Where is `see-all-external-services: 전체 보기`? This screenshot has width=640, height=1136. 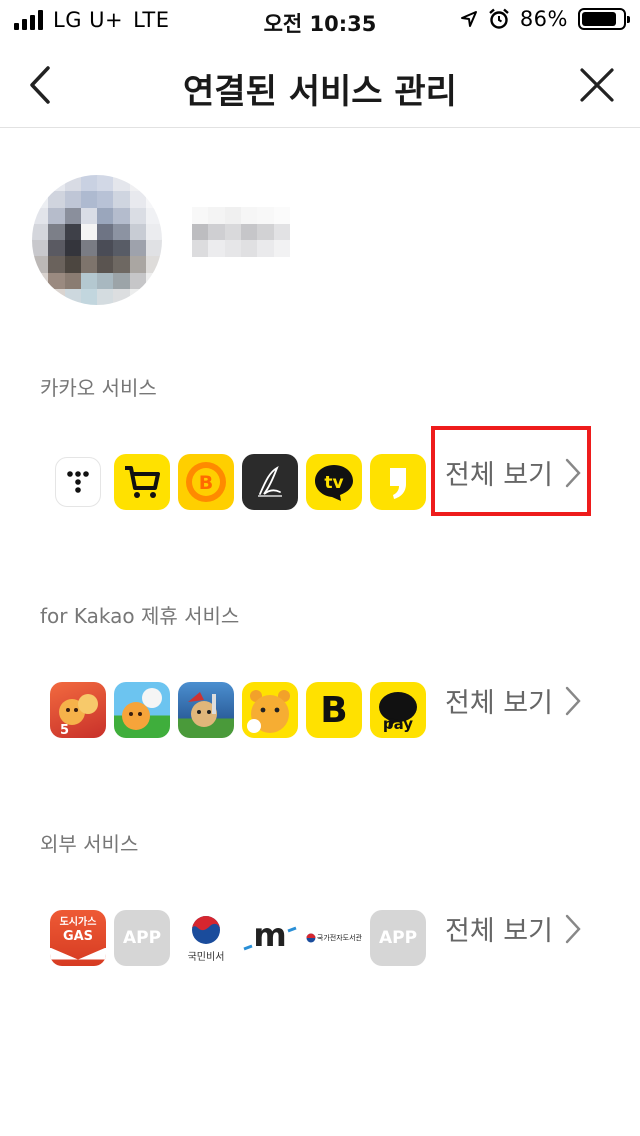 see-all-external-services: 전체 보기 is located at coordinates (513, 928).